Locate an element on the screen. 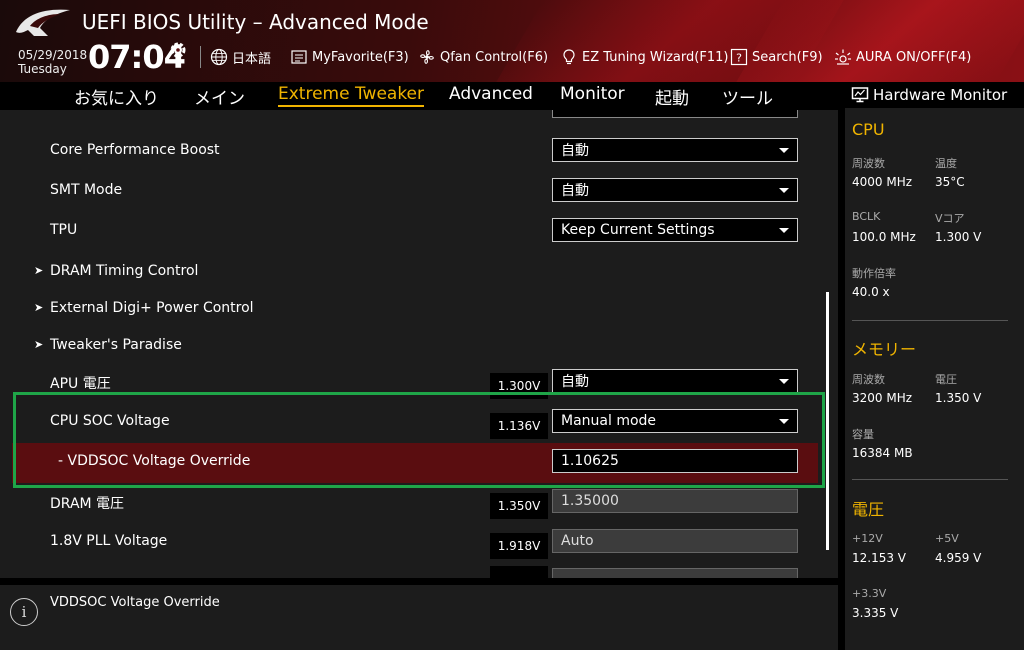 The height and width of the screenshot is (650, 1024). setting-label: APU 電圧 is located at coordinates (80, 384).